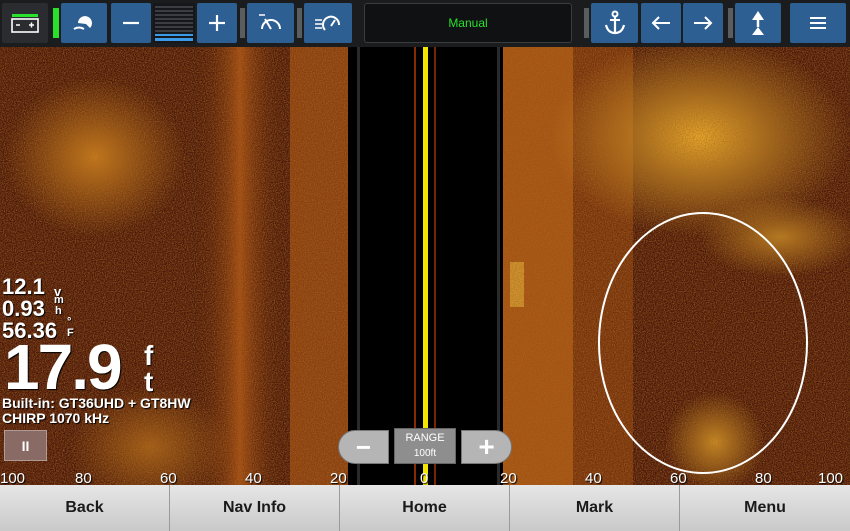  I want to click on range-plus-button: +, so click(486, 447).